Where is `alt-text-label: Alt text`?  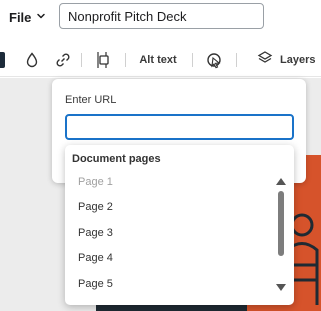
alt-text-label: Alt text is located at coordinates (158, 60).